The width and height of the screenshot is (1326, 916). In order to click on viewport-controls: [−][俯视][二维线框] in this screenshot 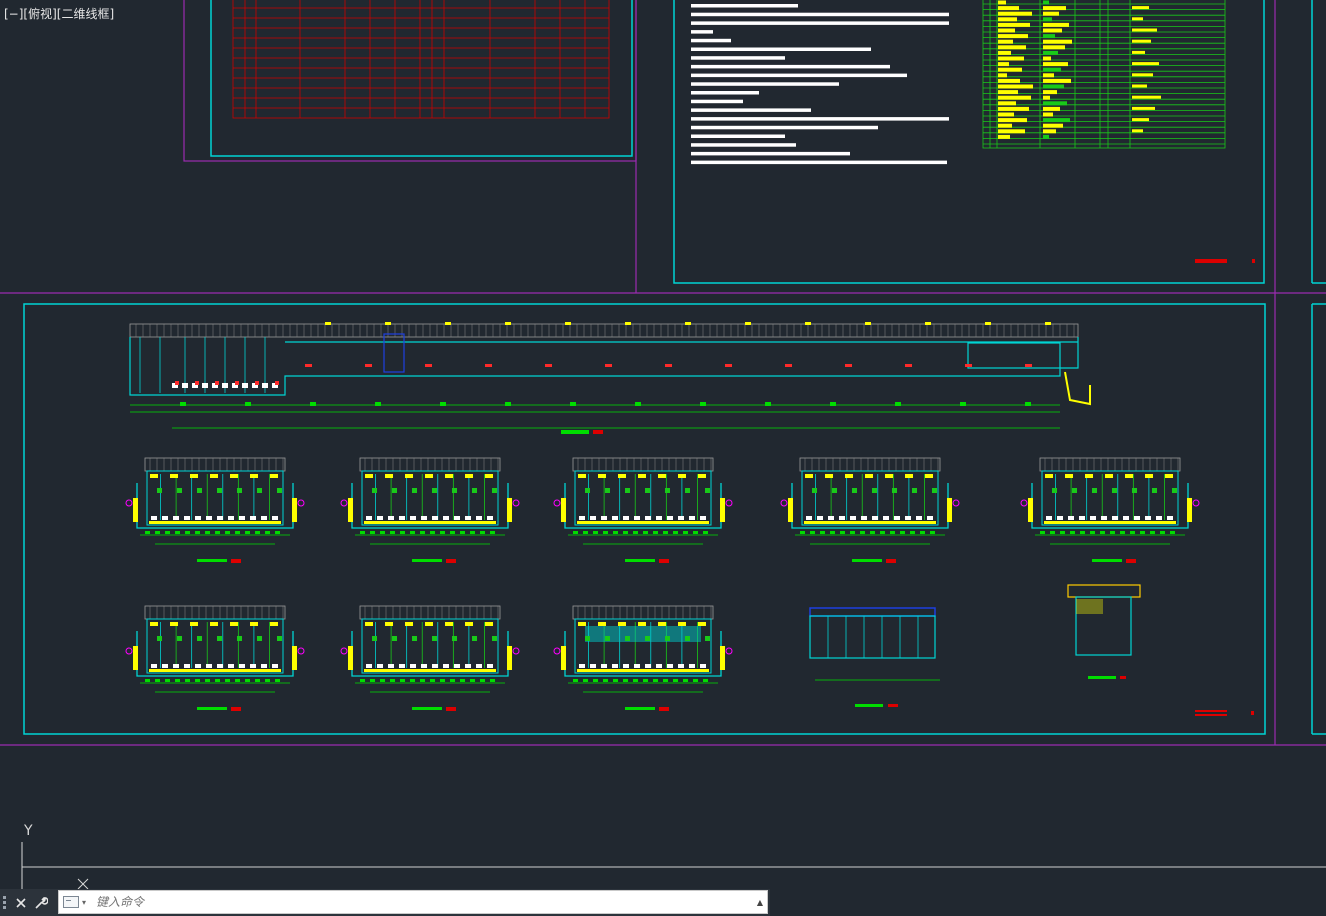, I will do `click(59, 13)`.